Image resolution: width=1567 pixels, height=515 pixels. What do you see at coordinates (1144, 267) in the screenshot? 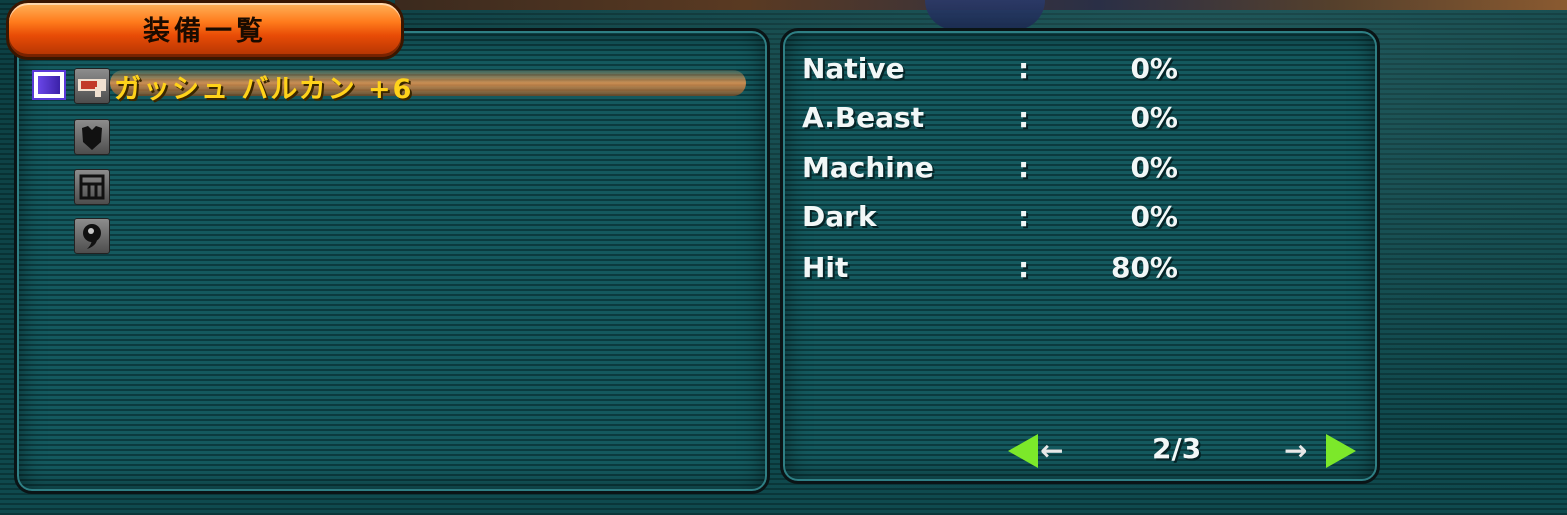
I see `stat-value: 80%` at bounding box center [1144, 267].